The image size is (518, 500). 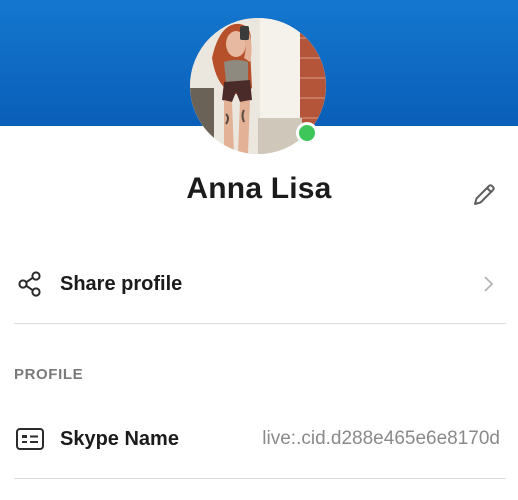 I want to click on skype-name-label: Skype Name, so click(x=119, y=438).